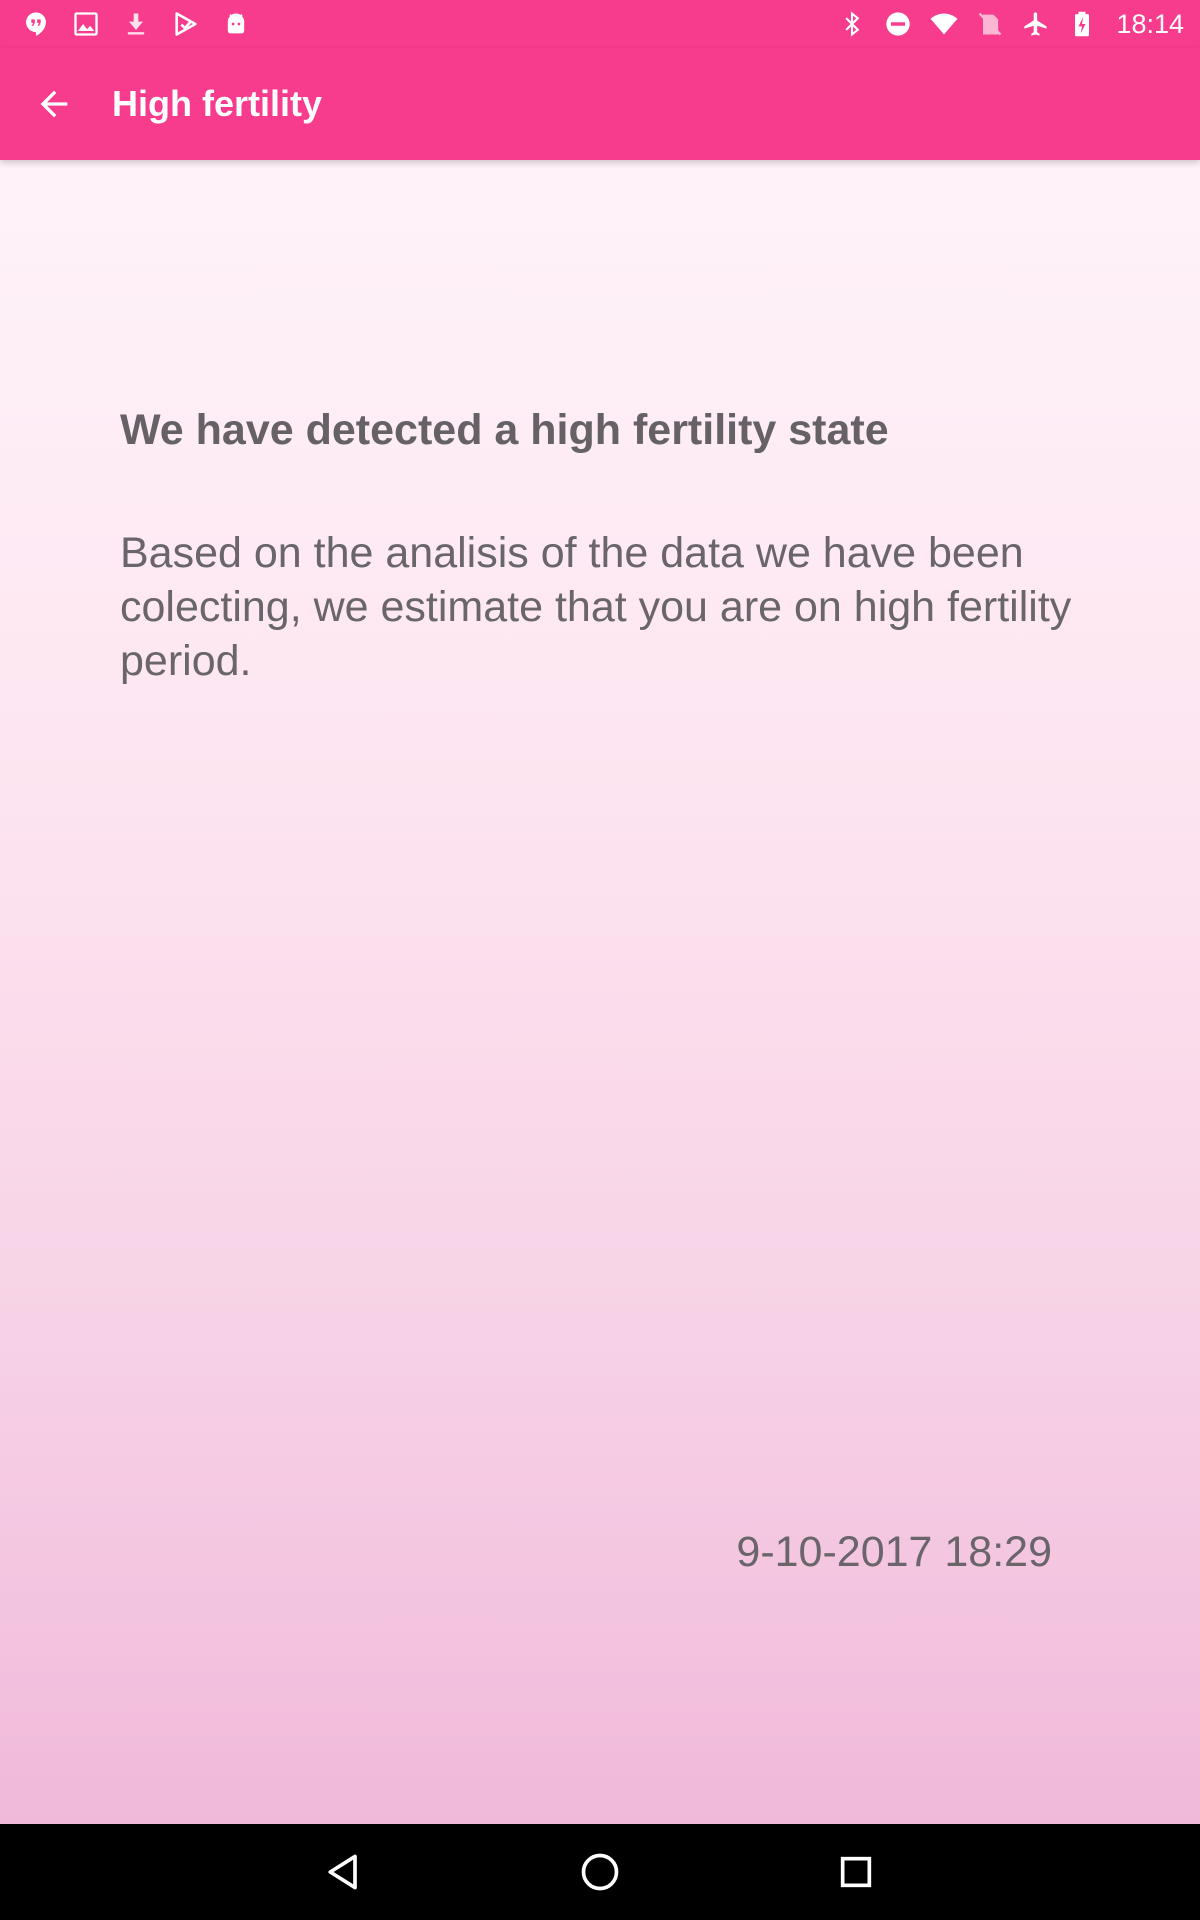 This screenshot has width=1200, height=1920. What do you see at coordinates (898, 24) in the screenshot?
I see `do-not-disturb-icon` at bounding box center [898, 24].